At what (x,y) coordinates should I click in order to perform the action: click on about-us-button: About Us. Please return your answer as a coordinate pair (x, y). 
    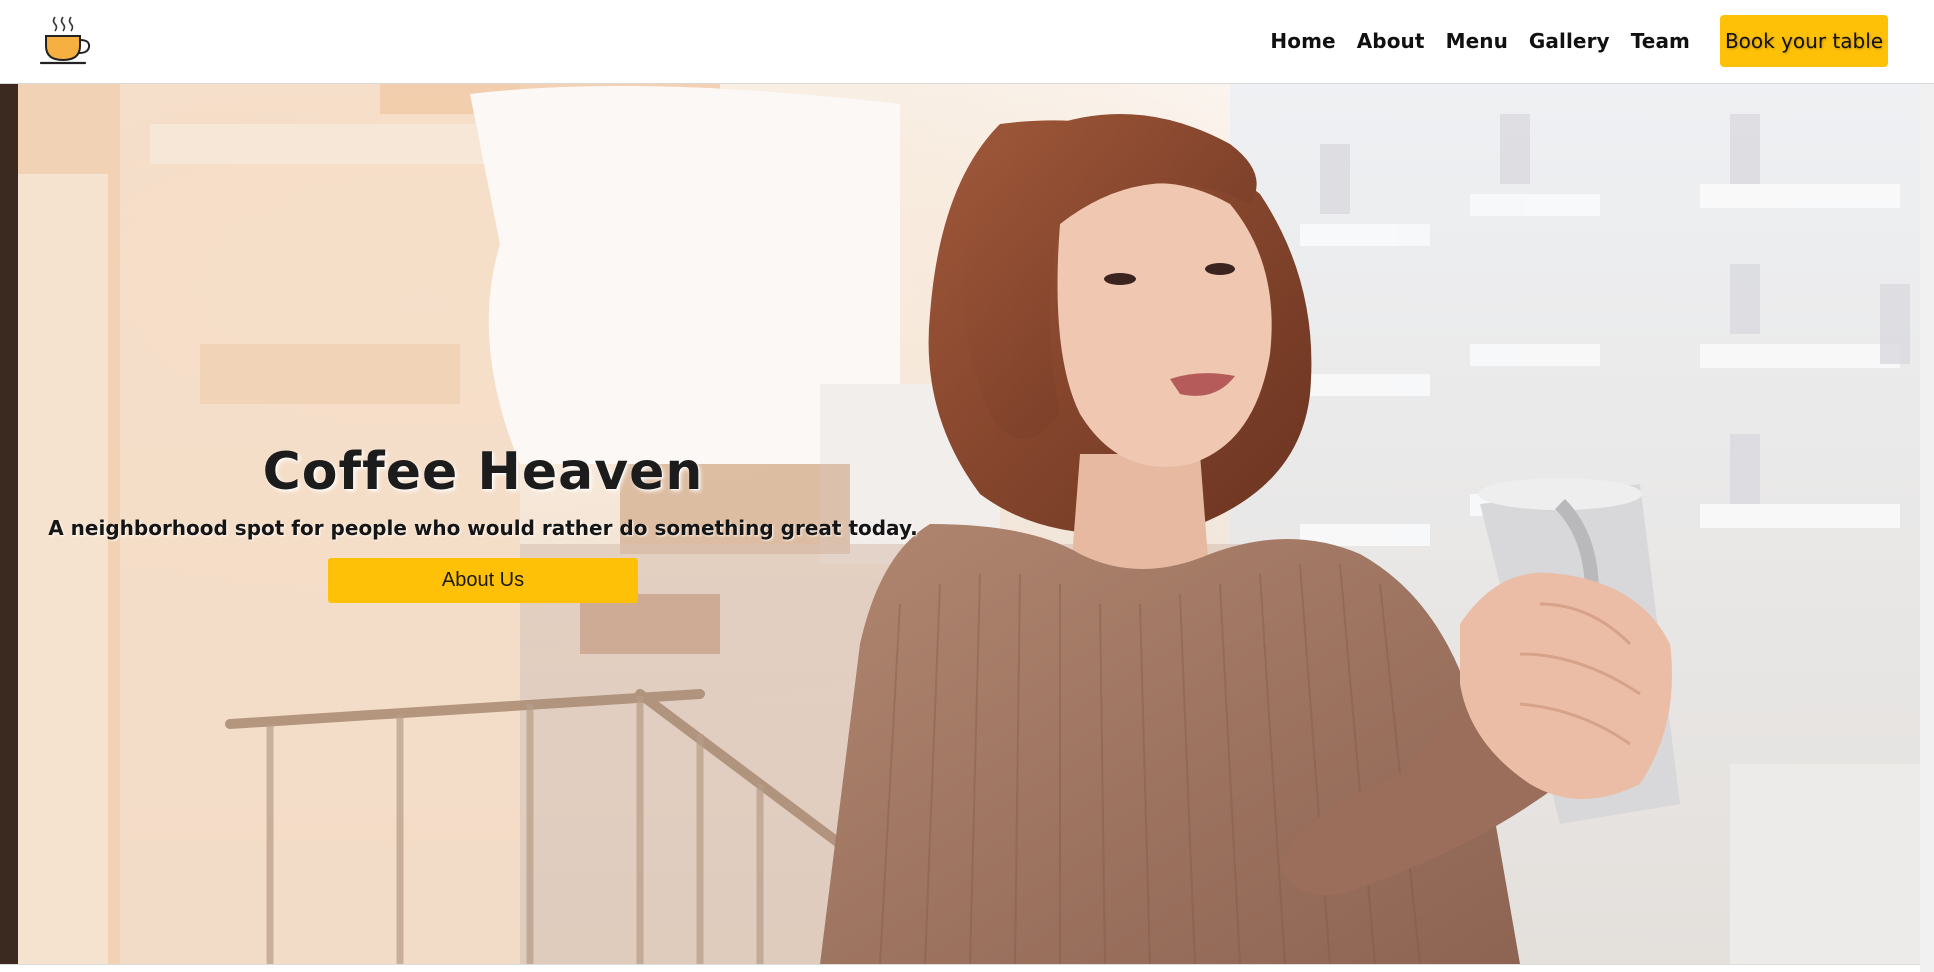
    Looking at the image, I should click on (483, 580).